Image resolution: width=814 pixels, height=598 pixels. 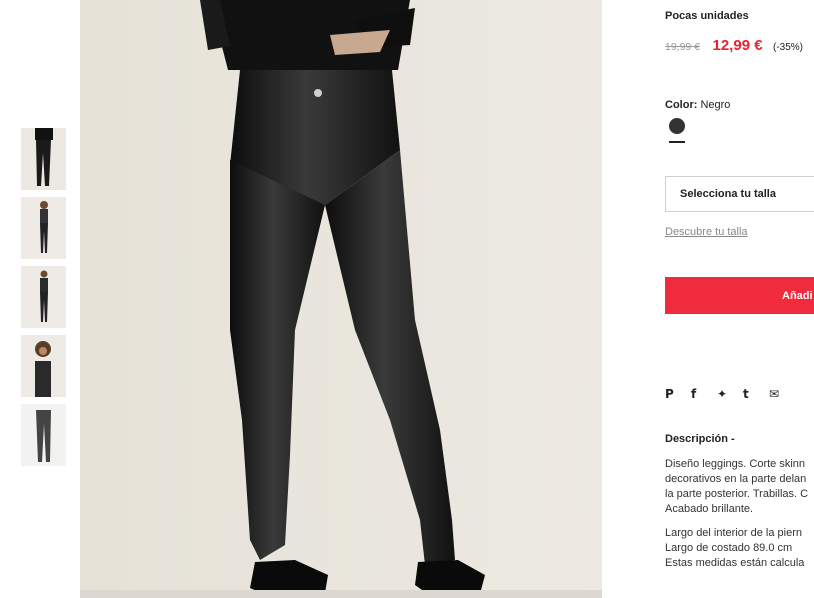 I want to click on size-select: Selecciona tu talla, so click(x=739, y=194).